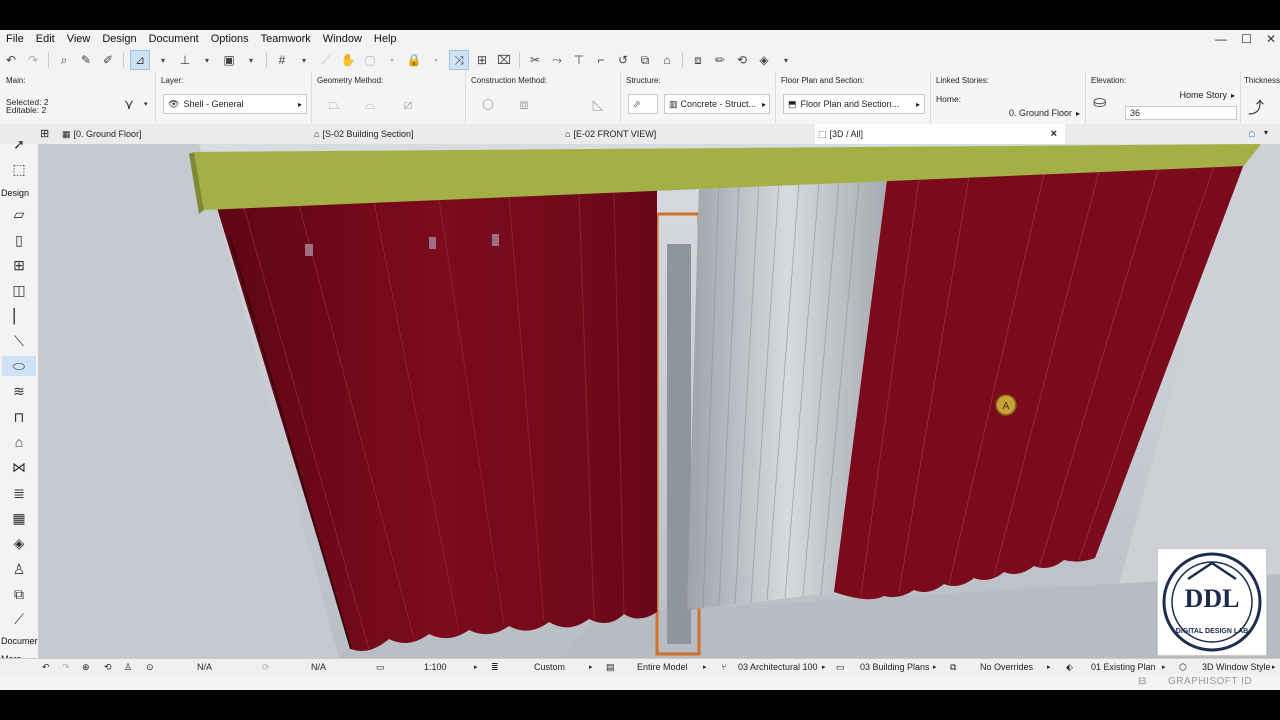 This screenshot has height=720, width=1280. I want to click on explode-icon: ⧉, so click(645, 60).